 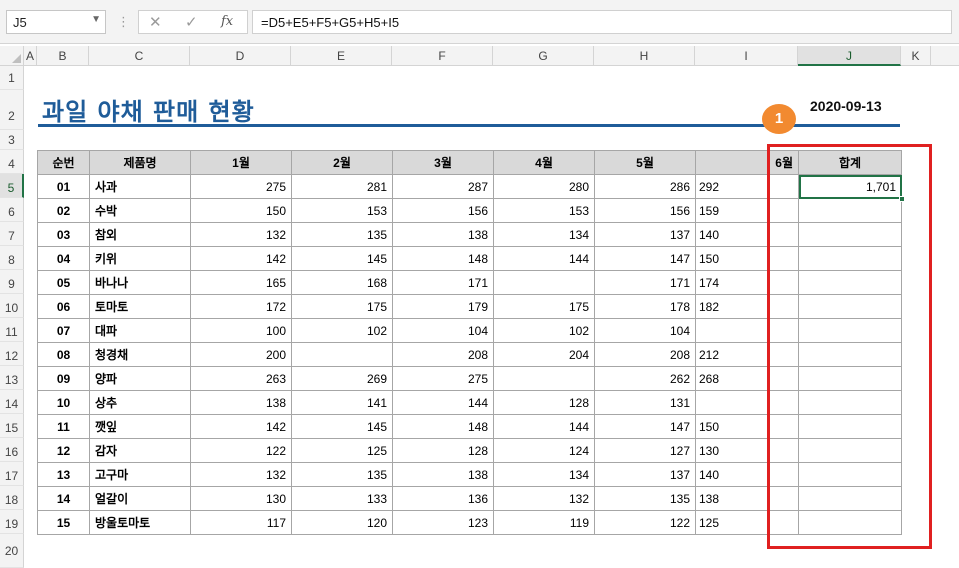 I want to click on cell-name: 감자, so click(x=140, y=450).